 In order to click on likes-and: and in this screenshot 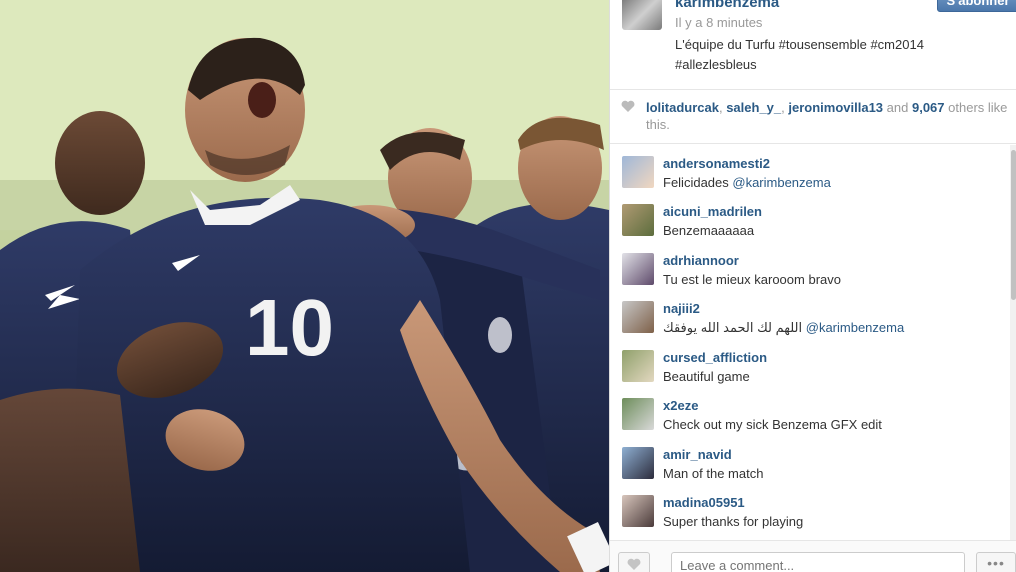, I will do `click(897, 107)`.